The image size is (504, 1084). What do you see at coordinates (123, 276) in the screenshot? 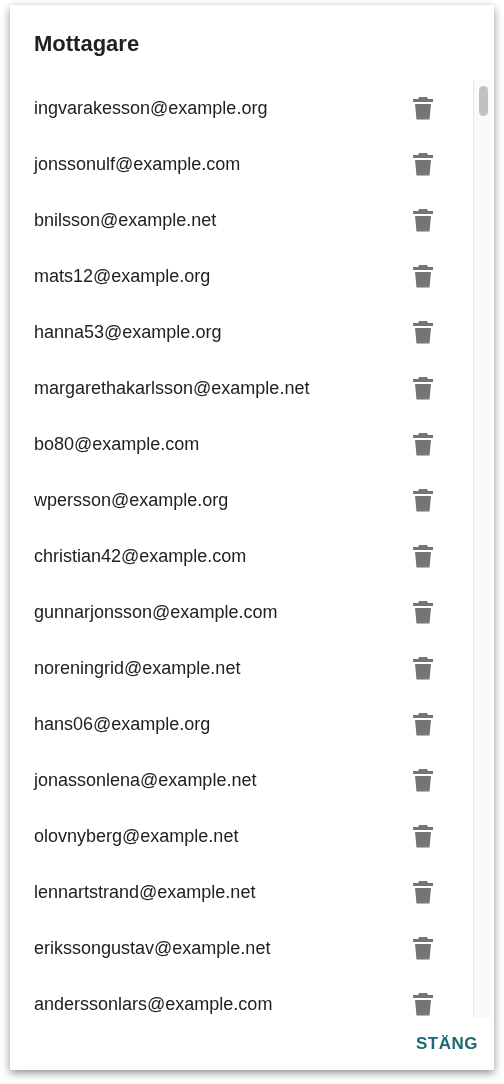
I see `recipient-email: mats12@example.org` at bounding box center [123, 276].